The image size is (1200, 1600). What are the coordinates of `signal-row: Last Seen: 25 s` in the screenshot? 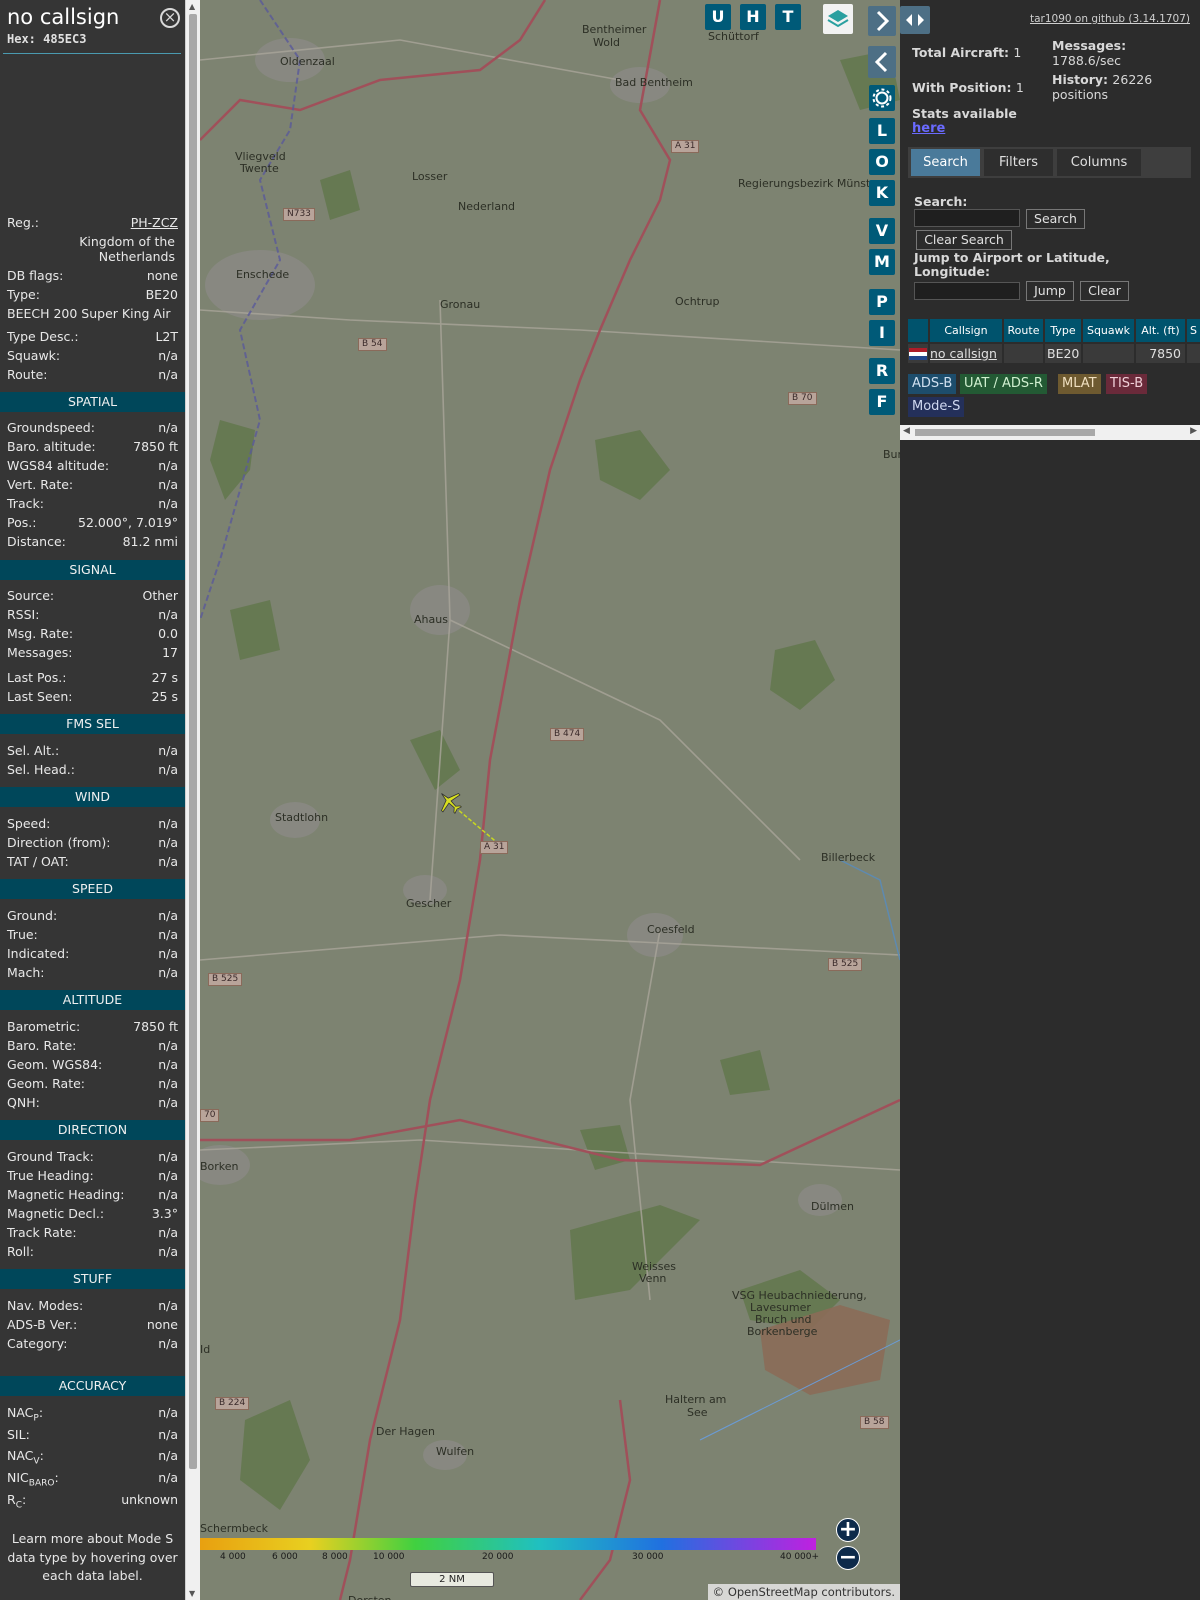 It's located at (92, 696).